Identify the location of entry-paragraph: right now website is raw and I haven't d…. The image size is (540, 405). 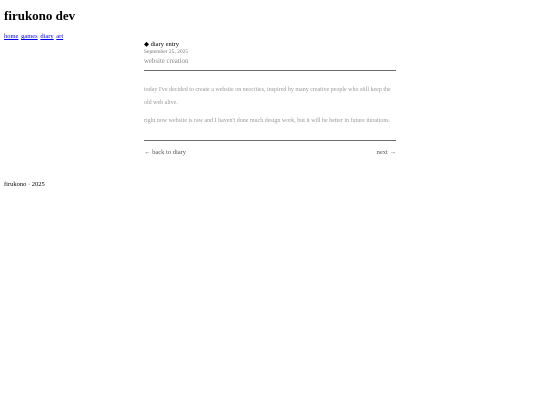
(267, 121).